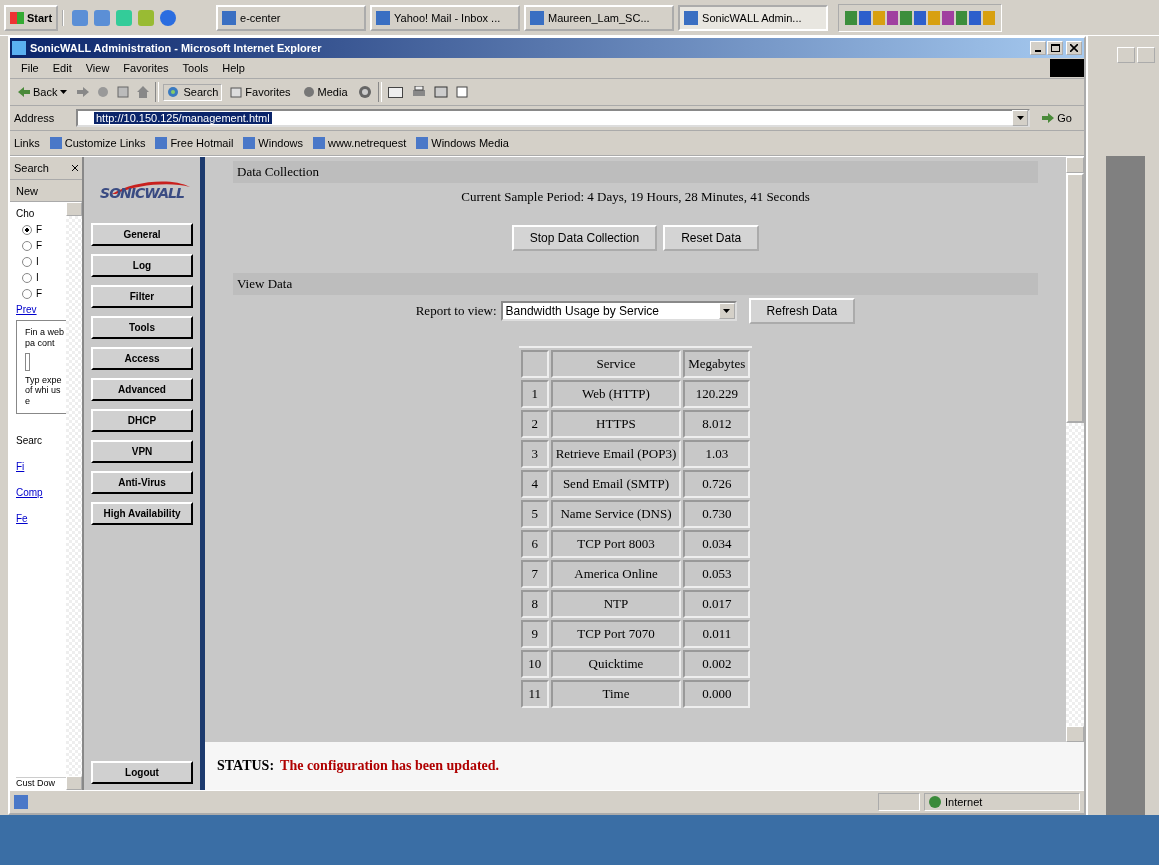  Describe the element at coordinates (41, 492) in the screenshot. I see `link: Comp` at that location.